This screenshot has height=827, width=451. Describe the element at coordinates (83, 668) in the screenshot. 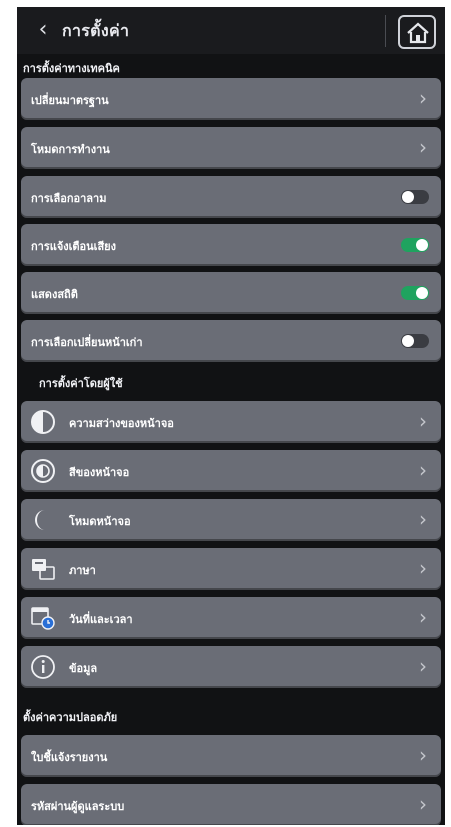

I see `row-label: ข้อมูล` at that location.